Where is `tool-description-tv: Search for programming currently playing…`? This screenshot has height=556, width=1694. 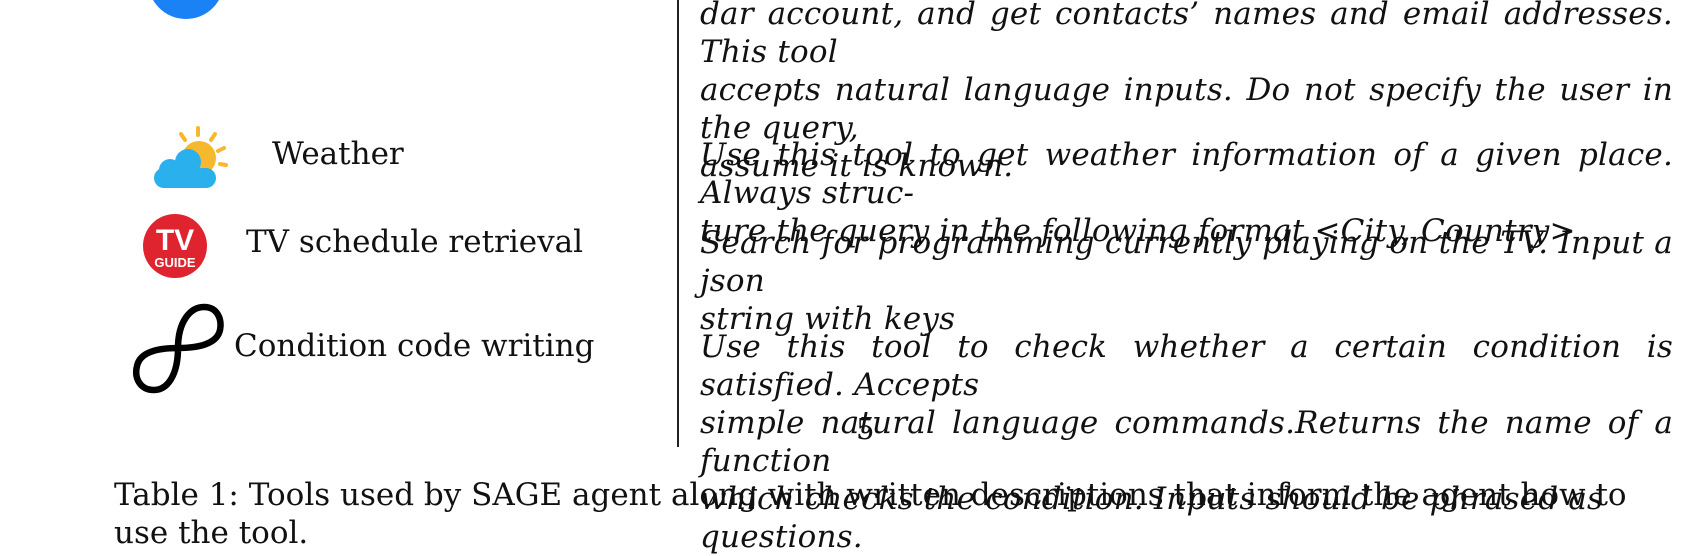
tool-description-tv: Search for programming currently playing… is located at coordinates (1186, 281).